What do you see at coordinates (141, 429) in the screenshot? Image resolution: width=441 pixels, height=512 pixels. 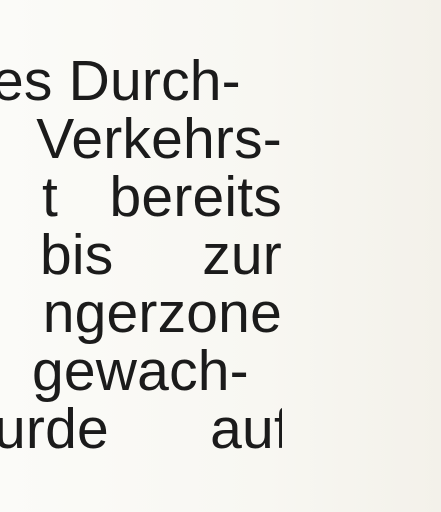 I see `text-line-7: urde auf` at bounding box center [141, 429].